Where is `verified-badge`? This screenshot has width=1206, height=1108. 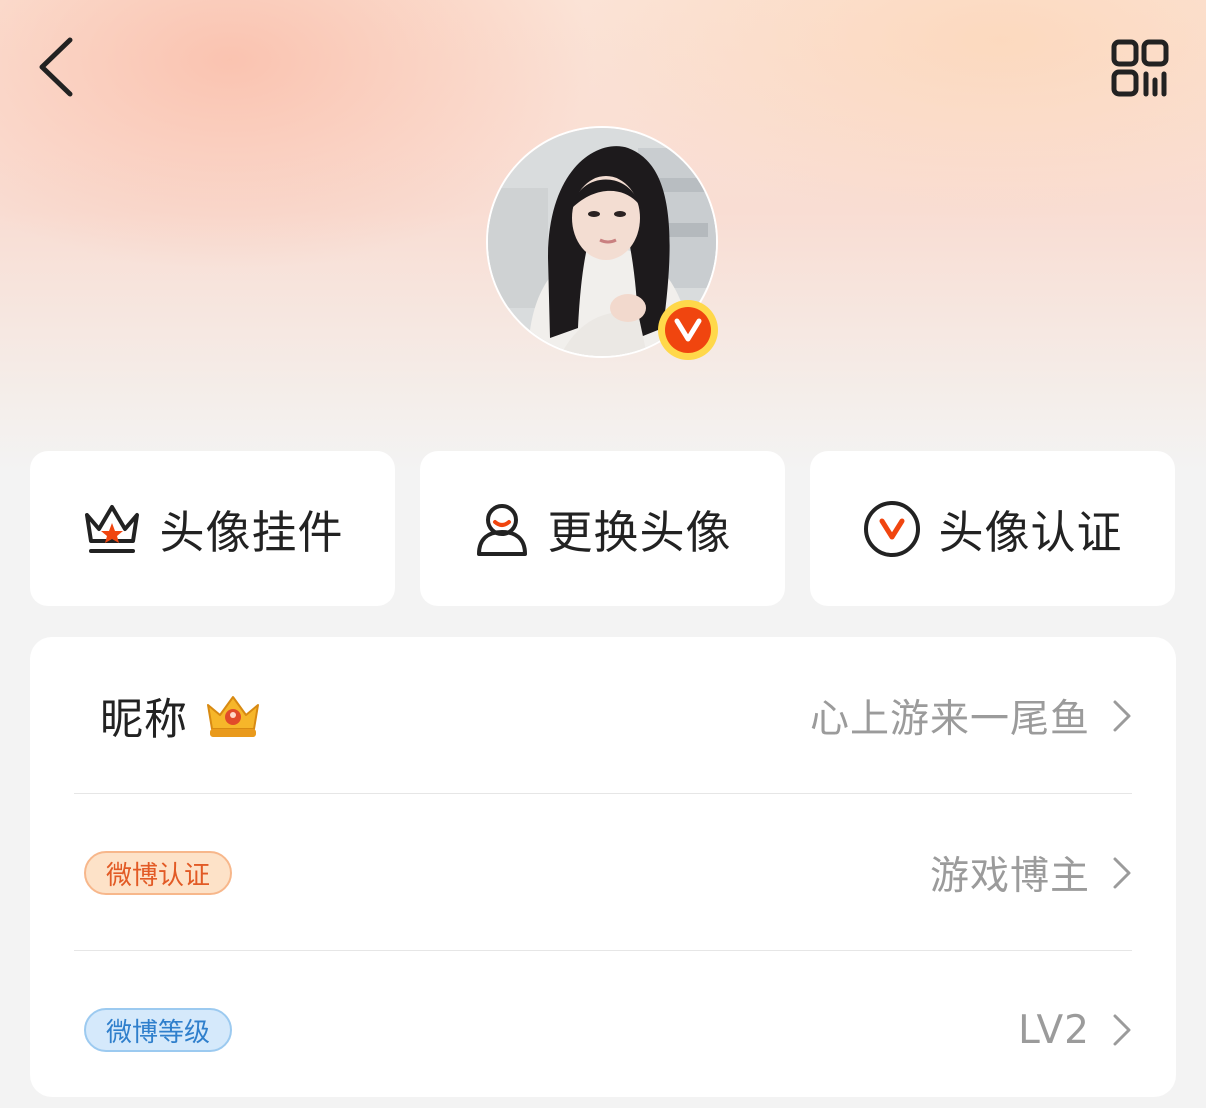 verified-badge is located at coordinates (688, 330).